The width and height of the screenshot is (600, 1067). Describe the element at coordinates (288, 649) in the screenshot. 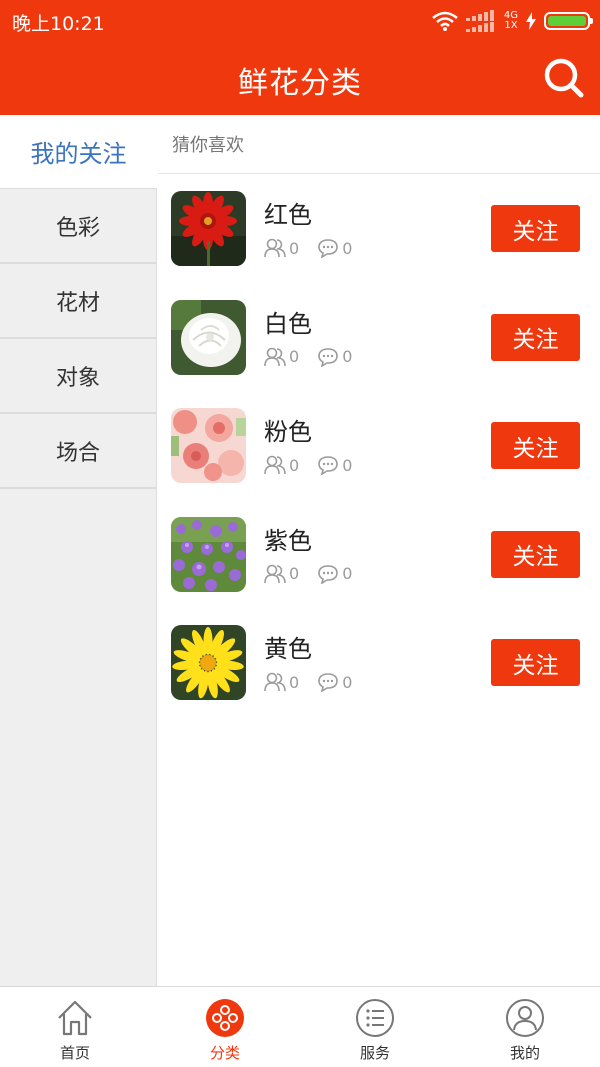

I see `item-name: 黄色` at that location.